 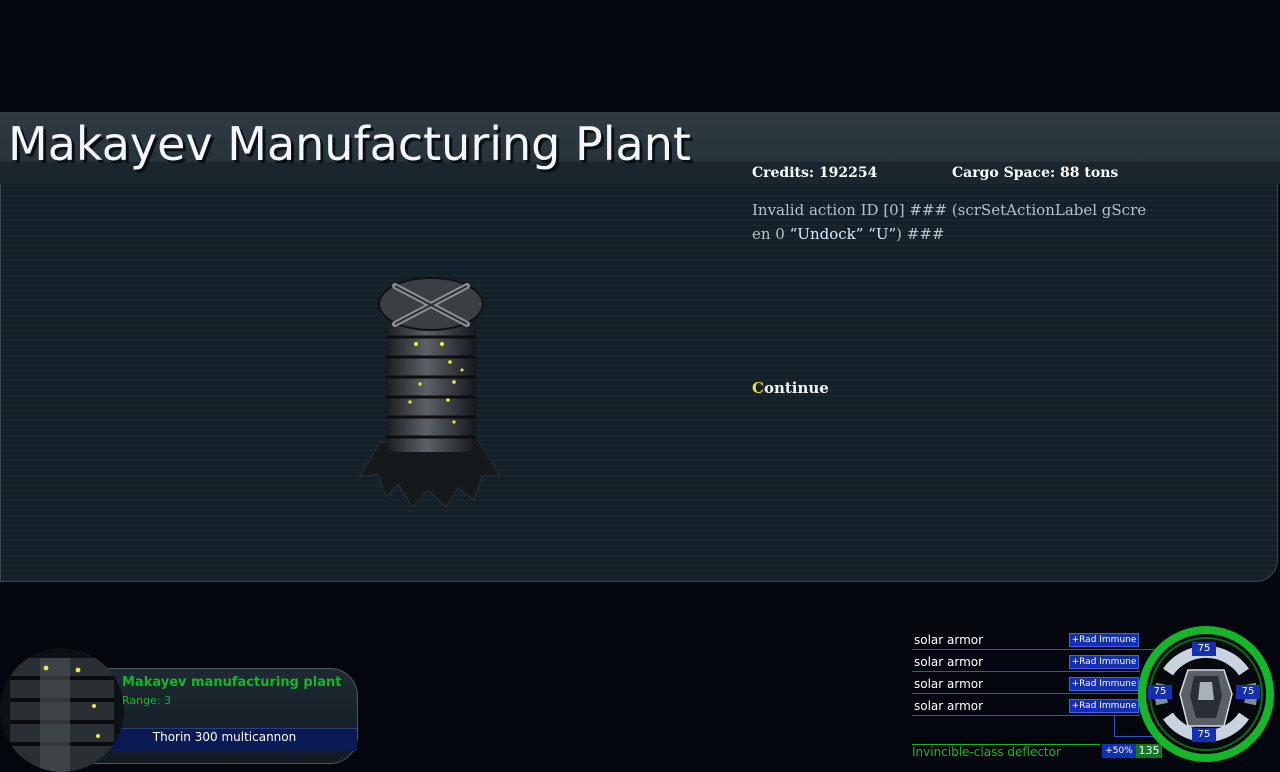 I want to click on page-title: Makayev Manufacturing Plant, so click(x=349, y=144).